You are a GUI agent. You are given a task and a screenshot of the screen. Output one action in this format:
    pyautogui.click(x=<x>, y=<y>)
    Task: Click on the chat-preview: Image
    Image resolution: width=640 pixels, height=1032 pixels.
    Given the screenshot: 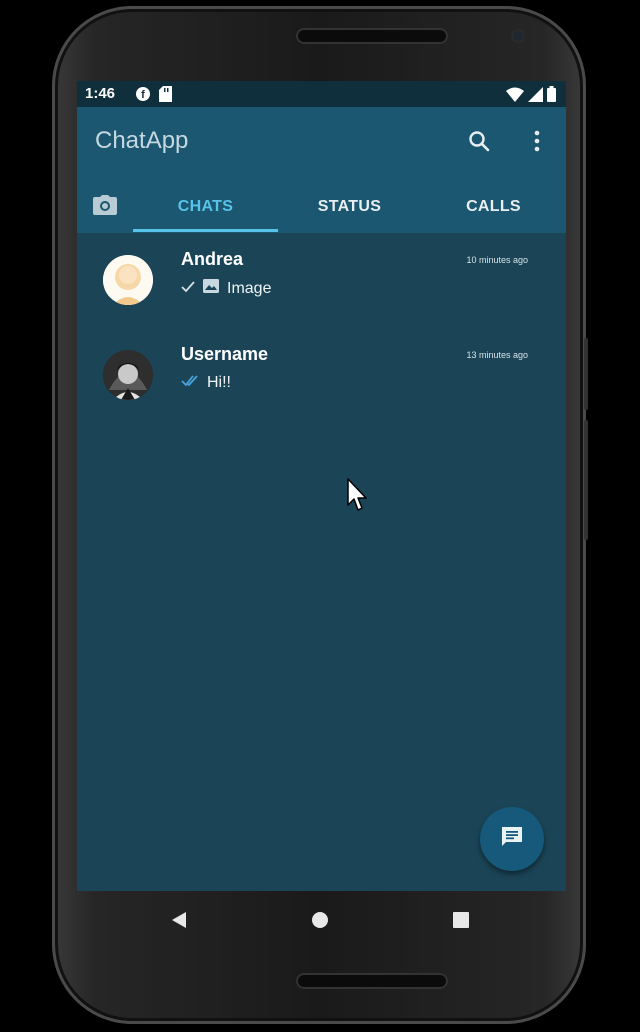 What is the action you would take?
    pyautogui.click(x=226, y=288)
    